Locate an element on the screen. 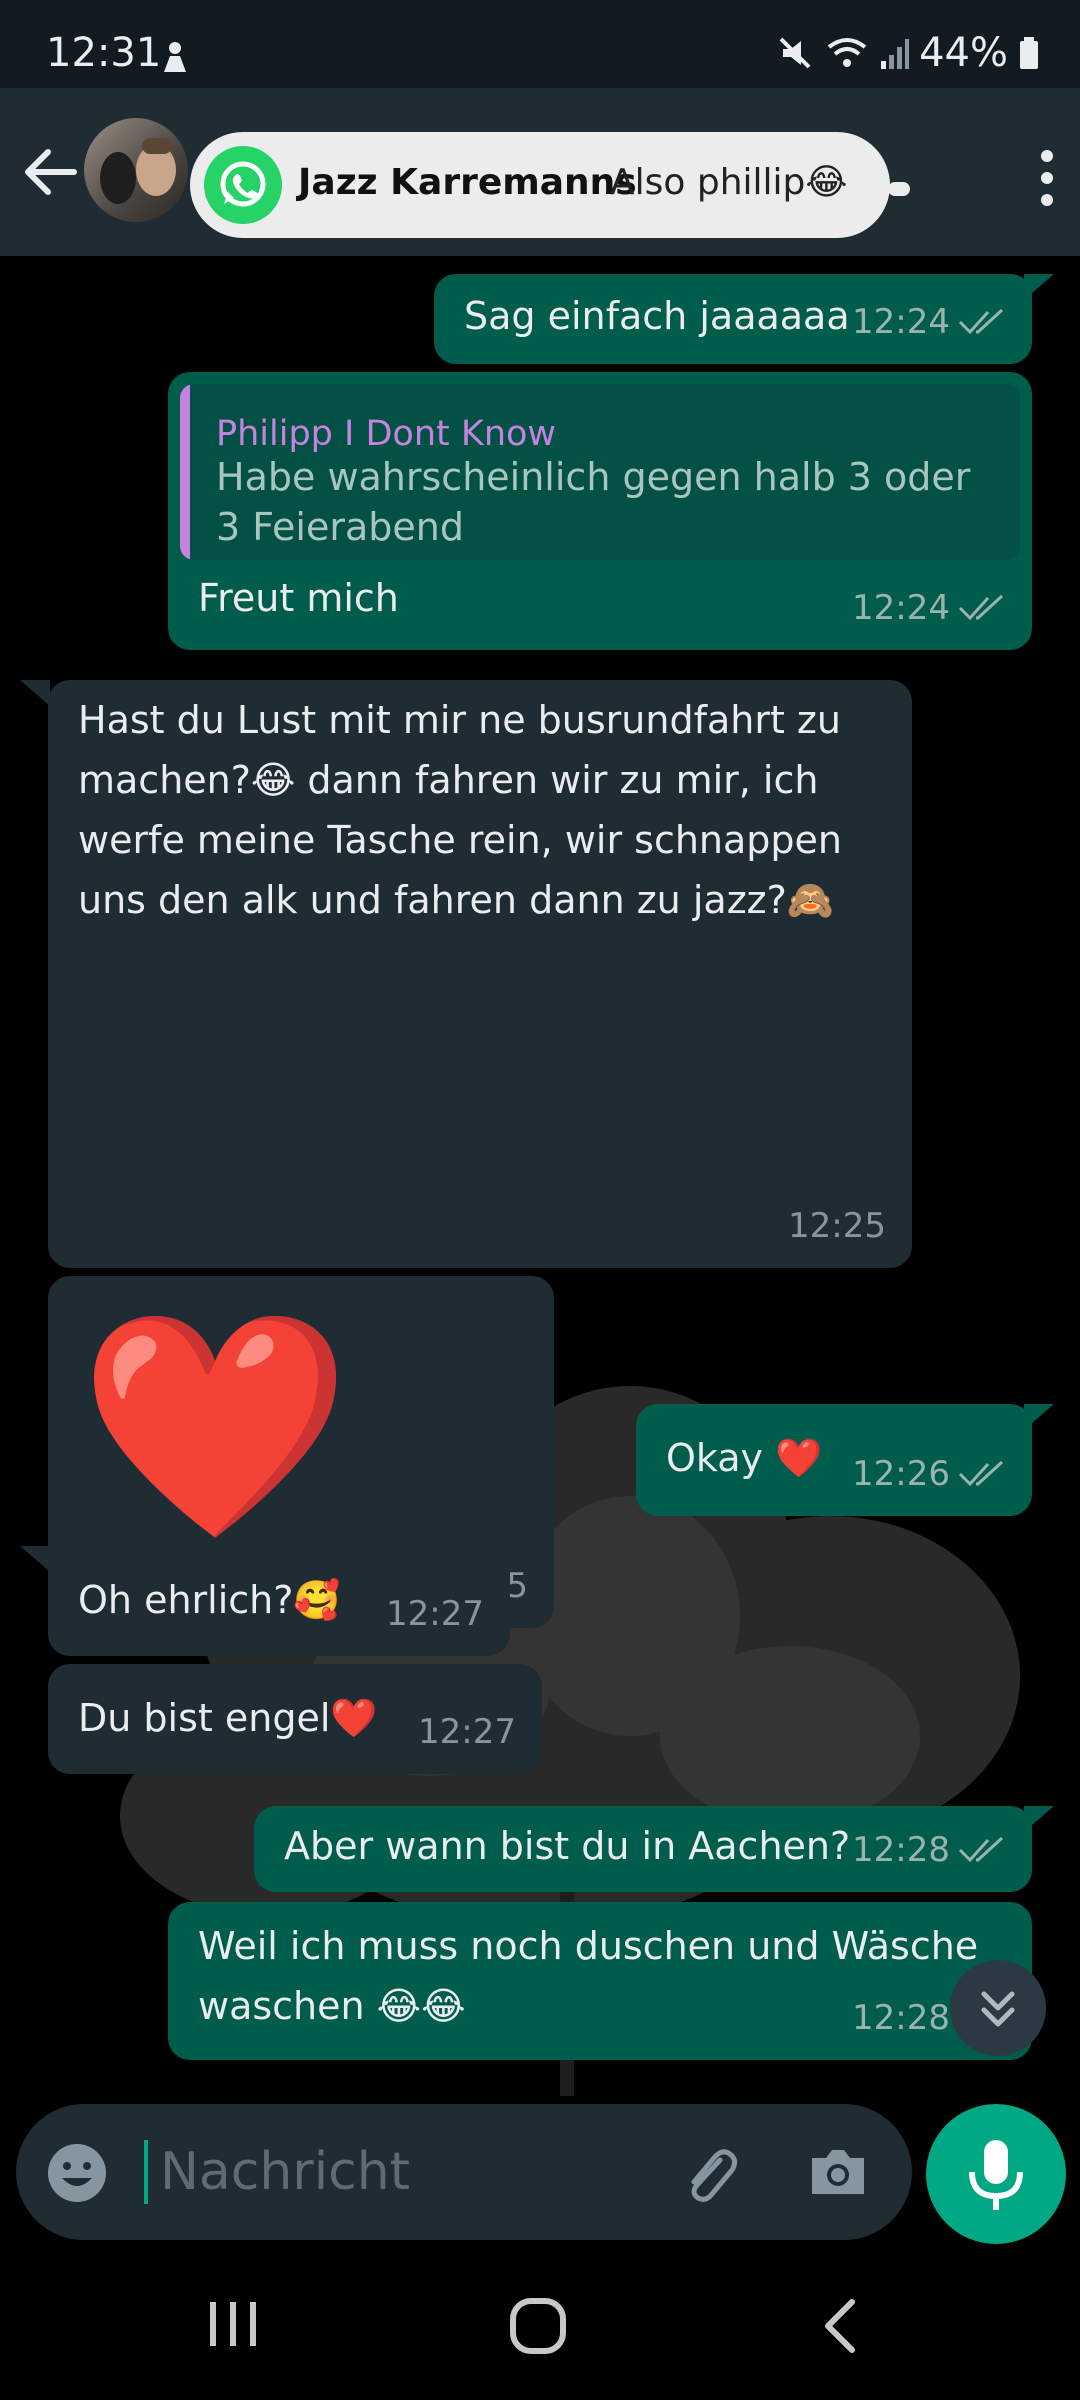 Image resolution: width=1080 pixels, height=2400 pixels. message-text: Oh ehrlich?🥰 is located at coordinates (209, 1600).